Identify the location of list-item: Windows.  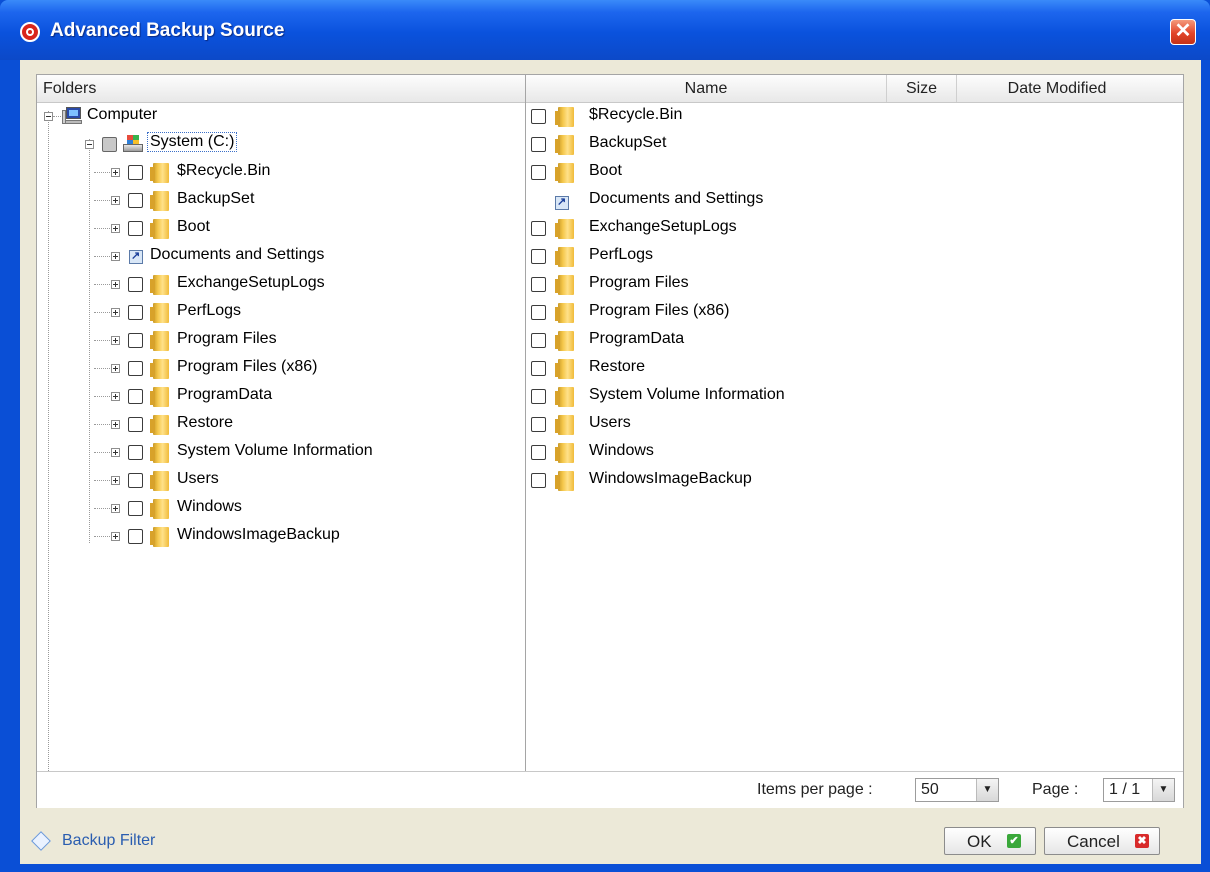
(846, 453).